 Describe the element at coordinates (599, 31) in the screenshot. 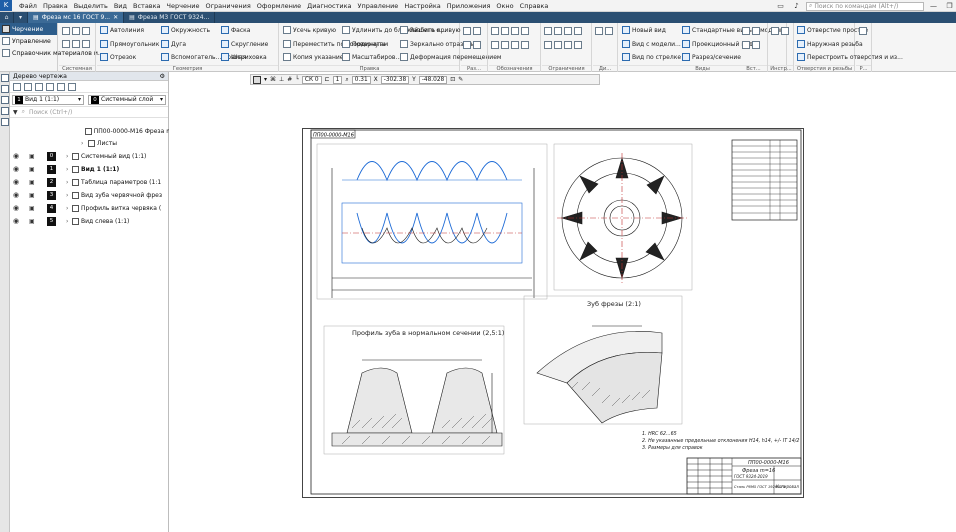

I see `check-icon` at that location.